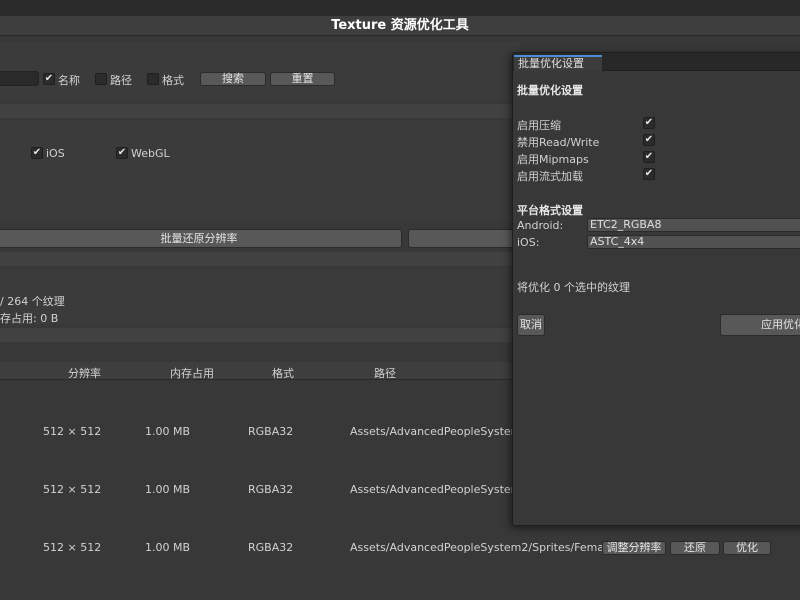  What do you see at coordinates (32, 301) in the screenshot?
I see `texture-count-text: / 264 个纹理` at bounding box center [32, 301].